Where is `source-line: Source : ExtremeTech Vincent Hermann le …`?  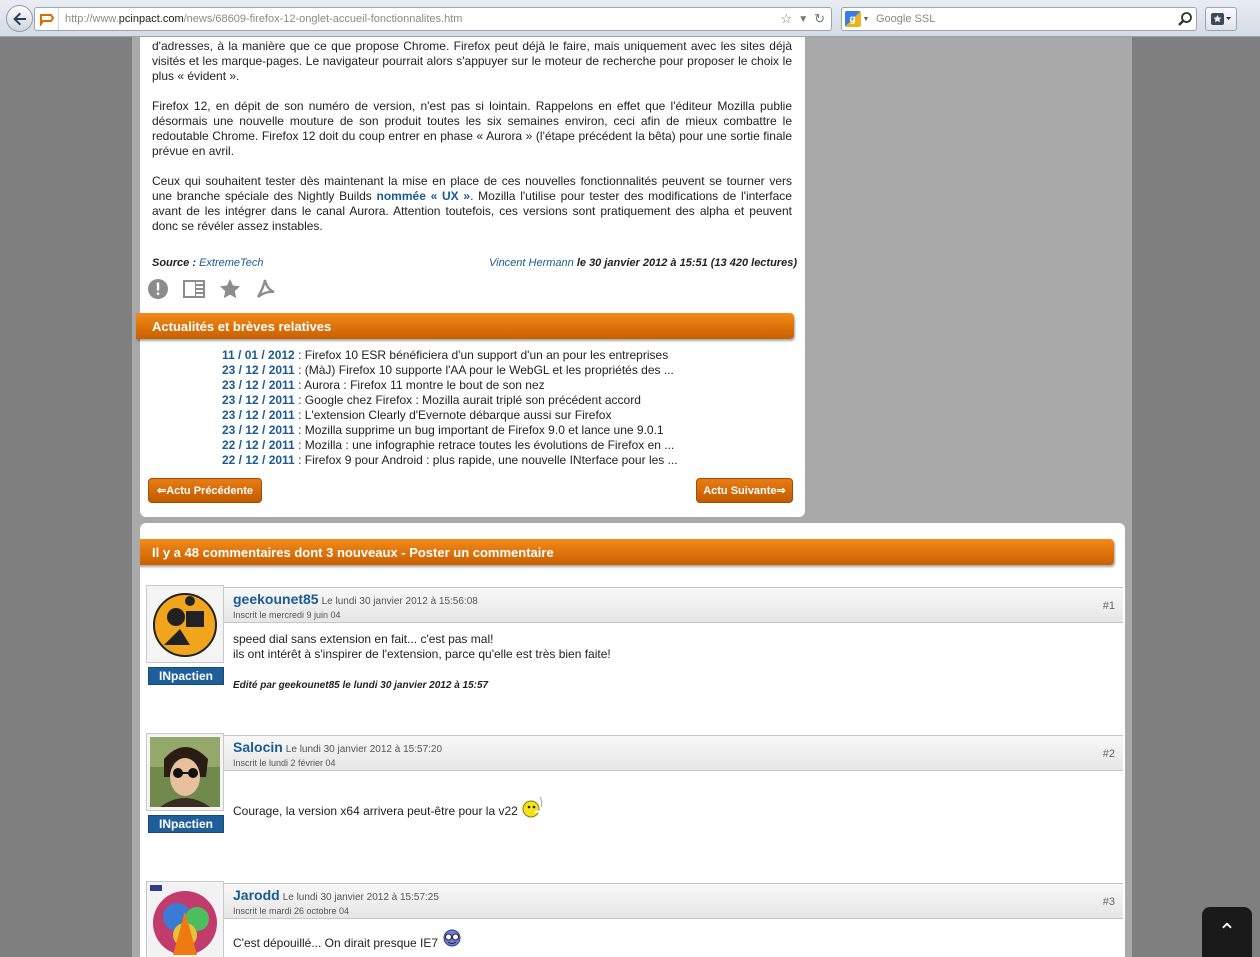 source-line: Source : ExtremeTech Vincent Hermann le … is located at coordinates (474, 263).